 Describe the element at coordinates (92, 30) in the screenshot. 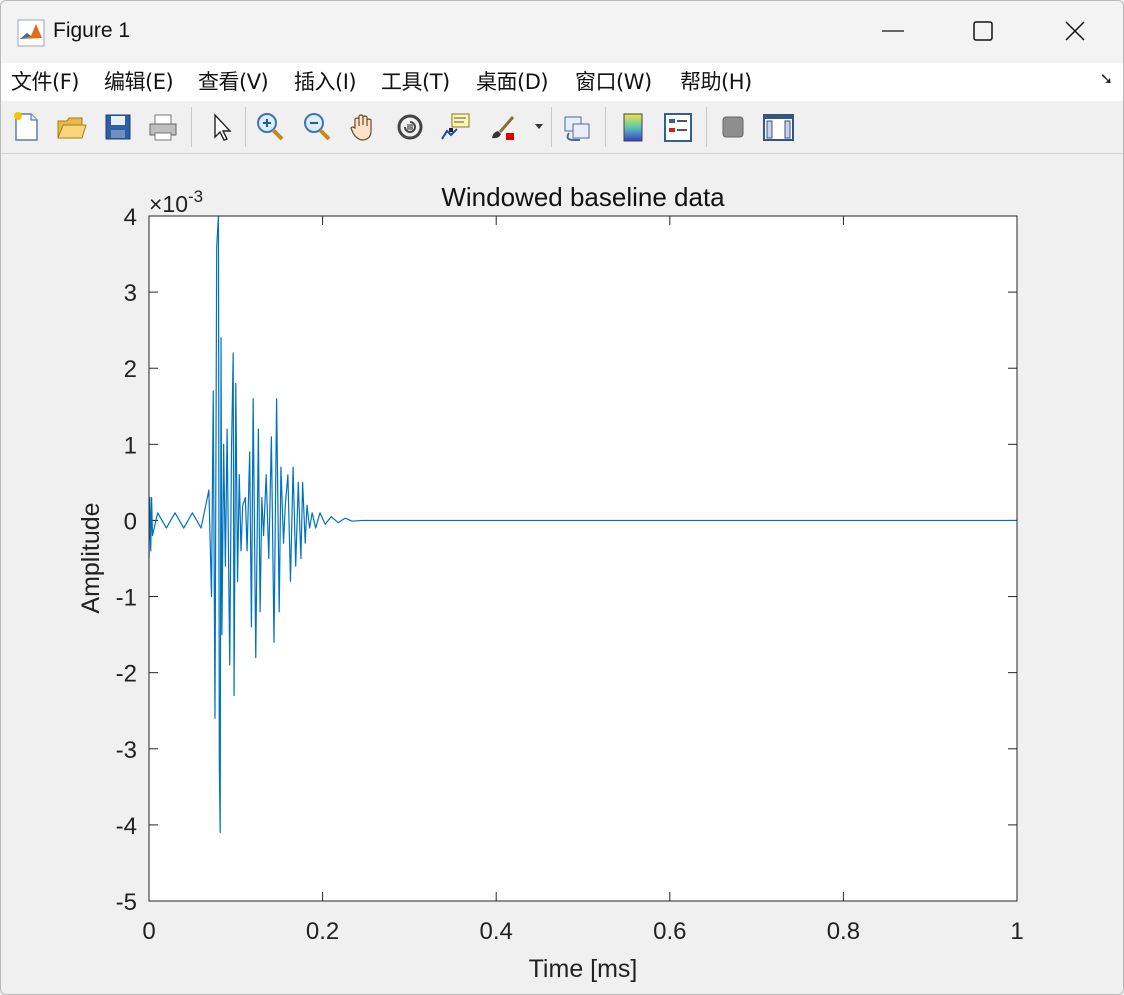

I see `window-title: Figure 1` at that location.